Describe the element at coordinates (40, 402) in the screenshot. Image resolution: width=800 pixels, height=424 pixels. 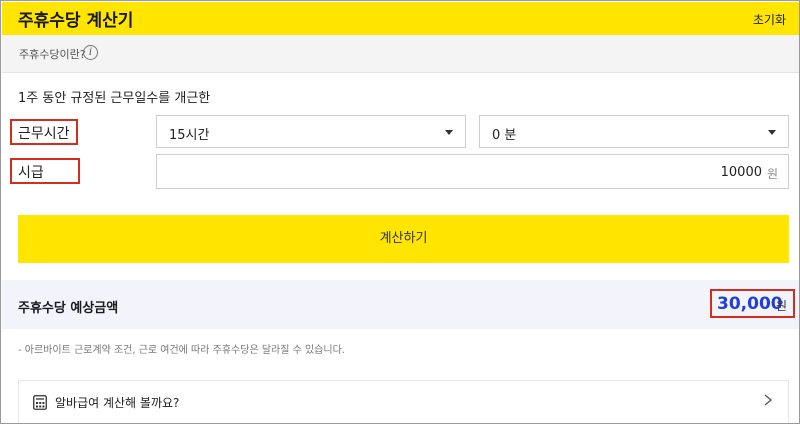
I see `calculator-icon` at that location.